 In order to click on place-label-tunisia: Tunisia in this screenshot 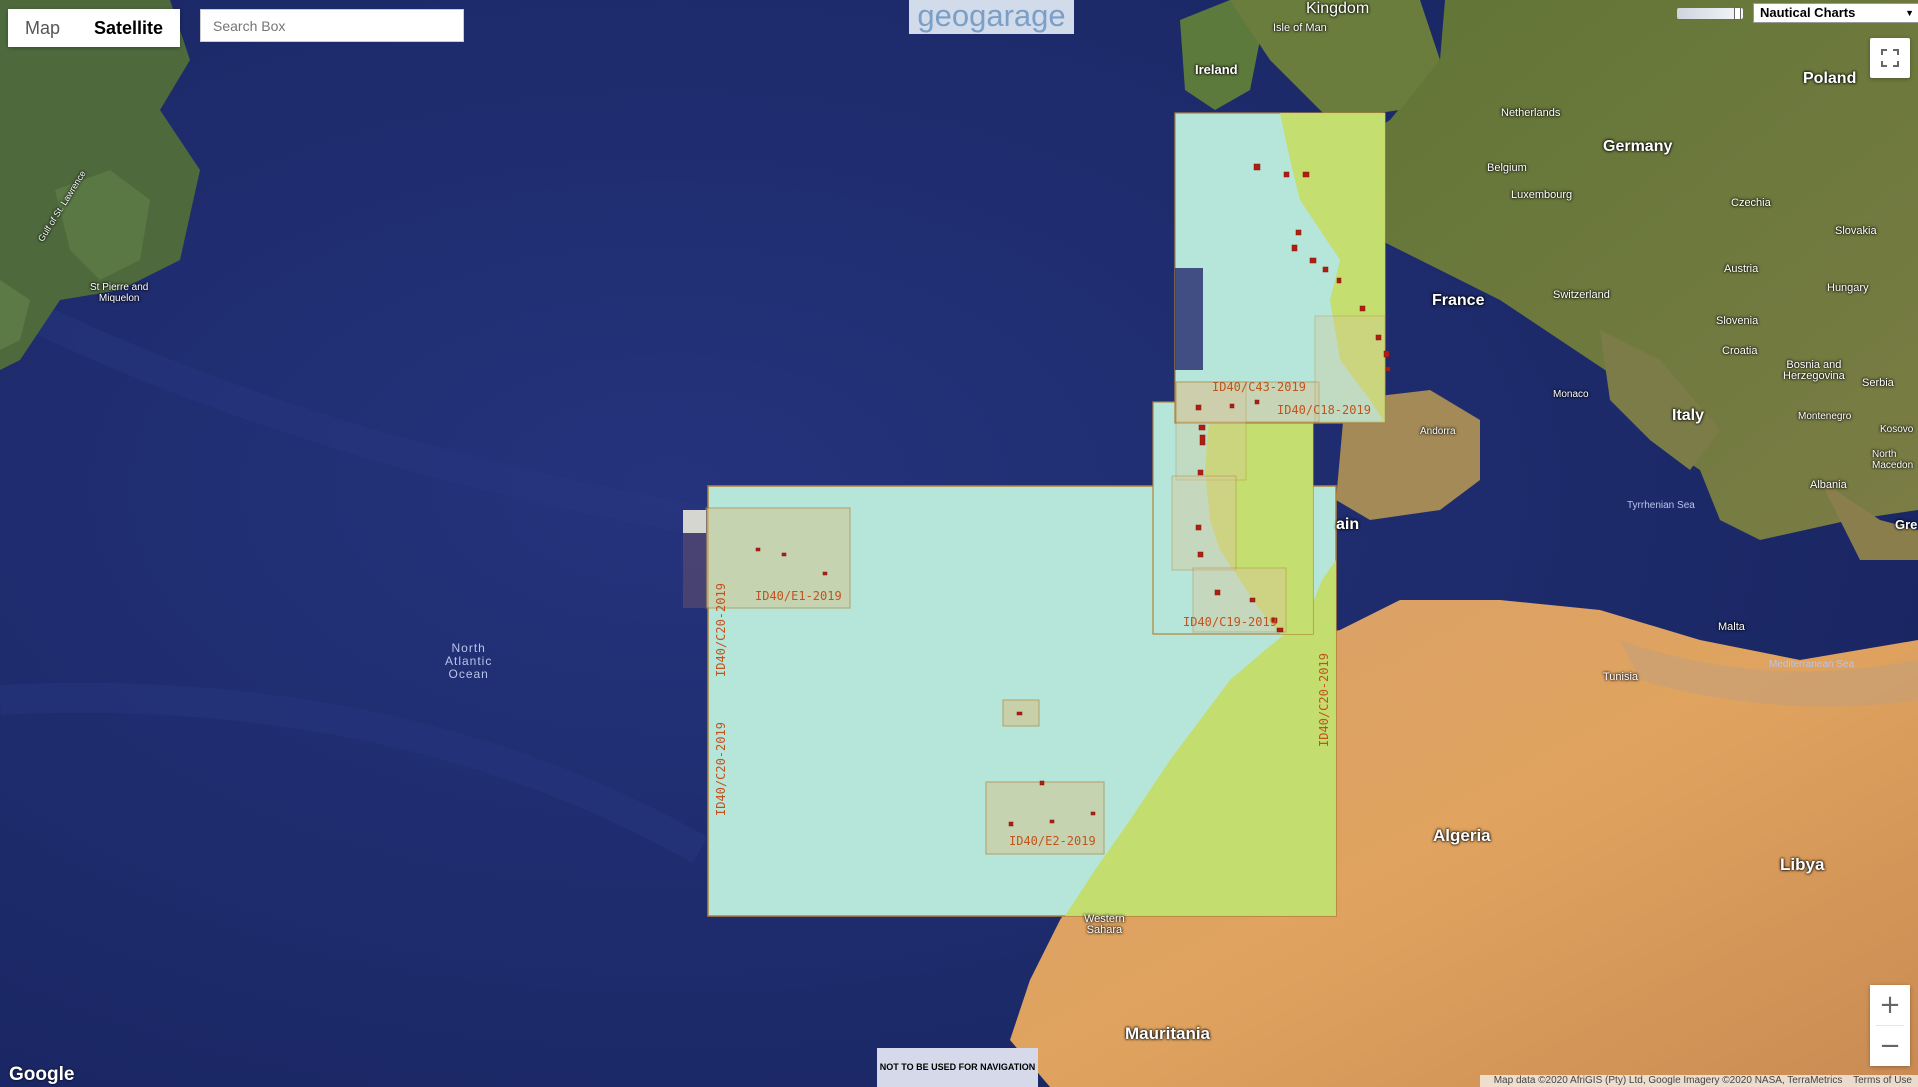, I will do `click(1621, 677)`.